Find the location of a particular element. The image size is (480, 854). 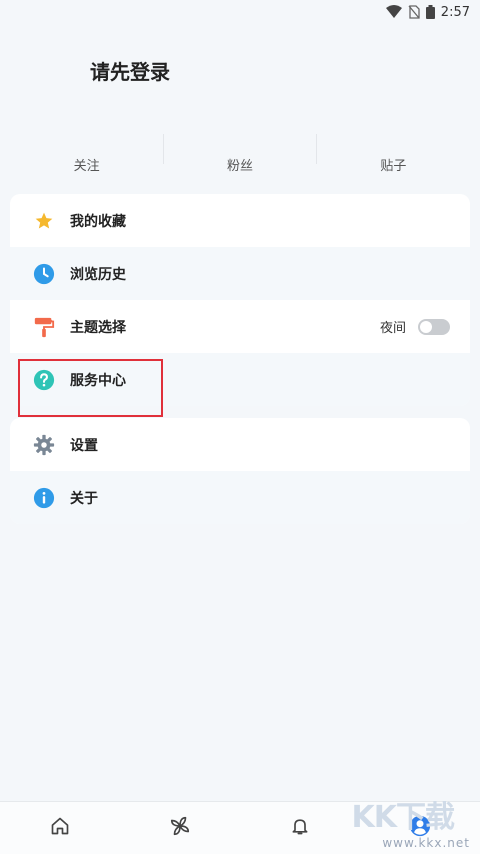

bell-icon is located at coordinates (300, 828).